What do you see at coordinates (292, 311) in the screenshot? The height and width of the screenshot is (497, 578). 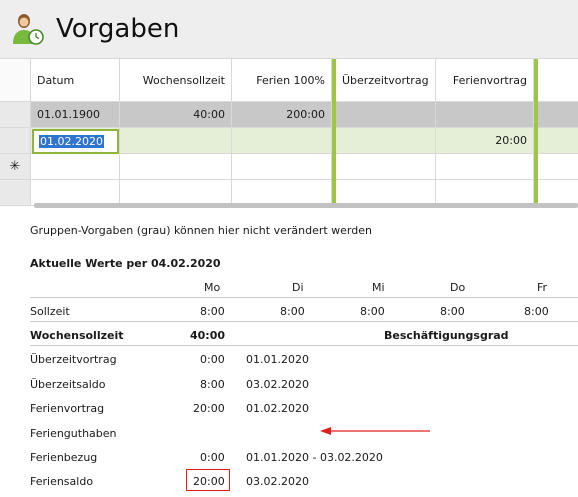 I see `sollzeit-di: 8:00` at bounding box center [292, 311].